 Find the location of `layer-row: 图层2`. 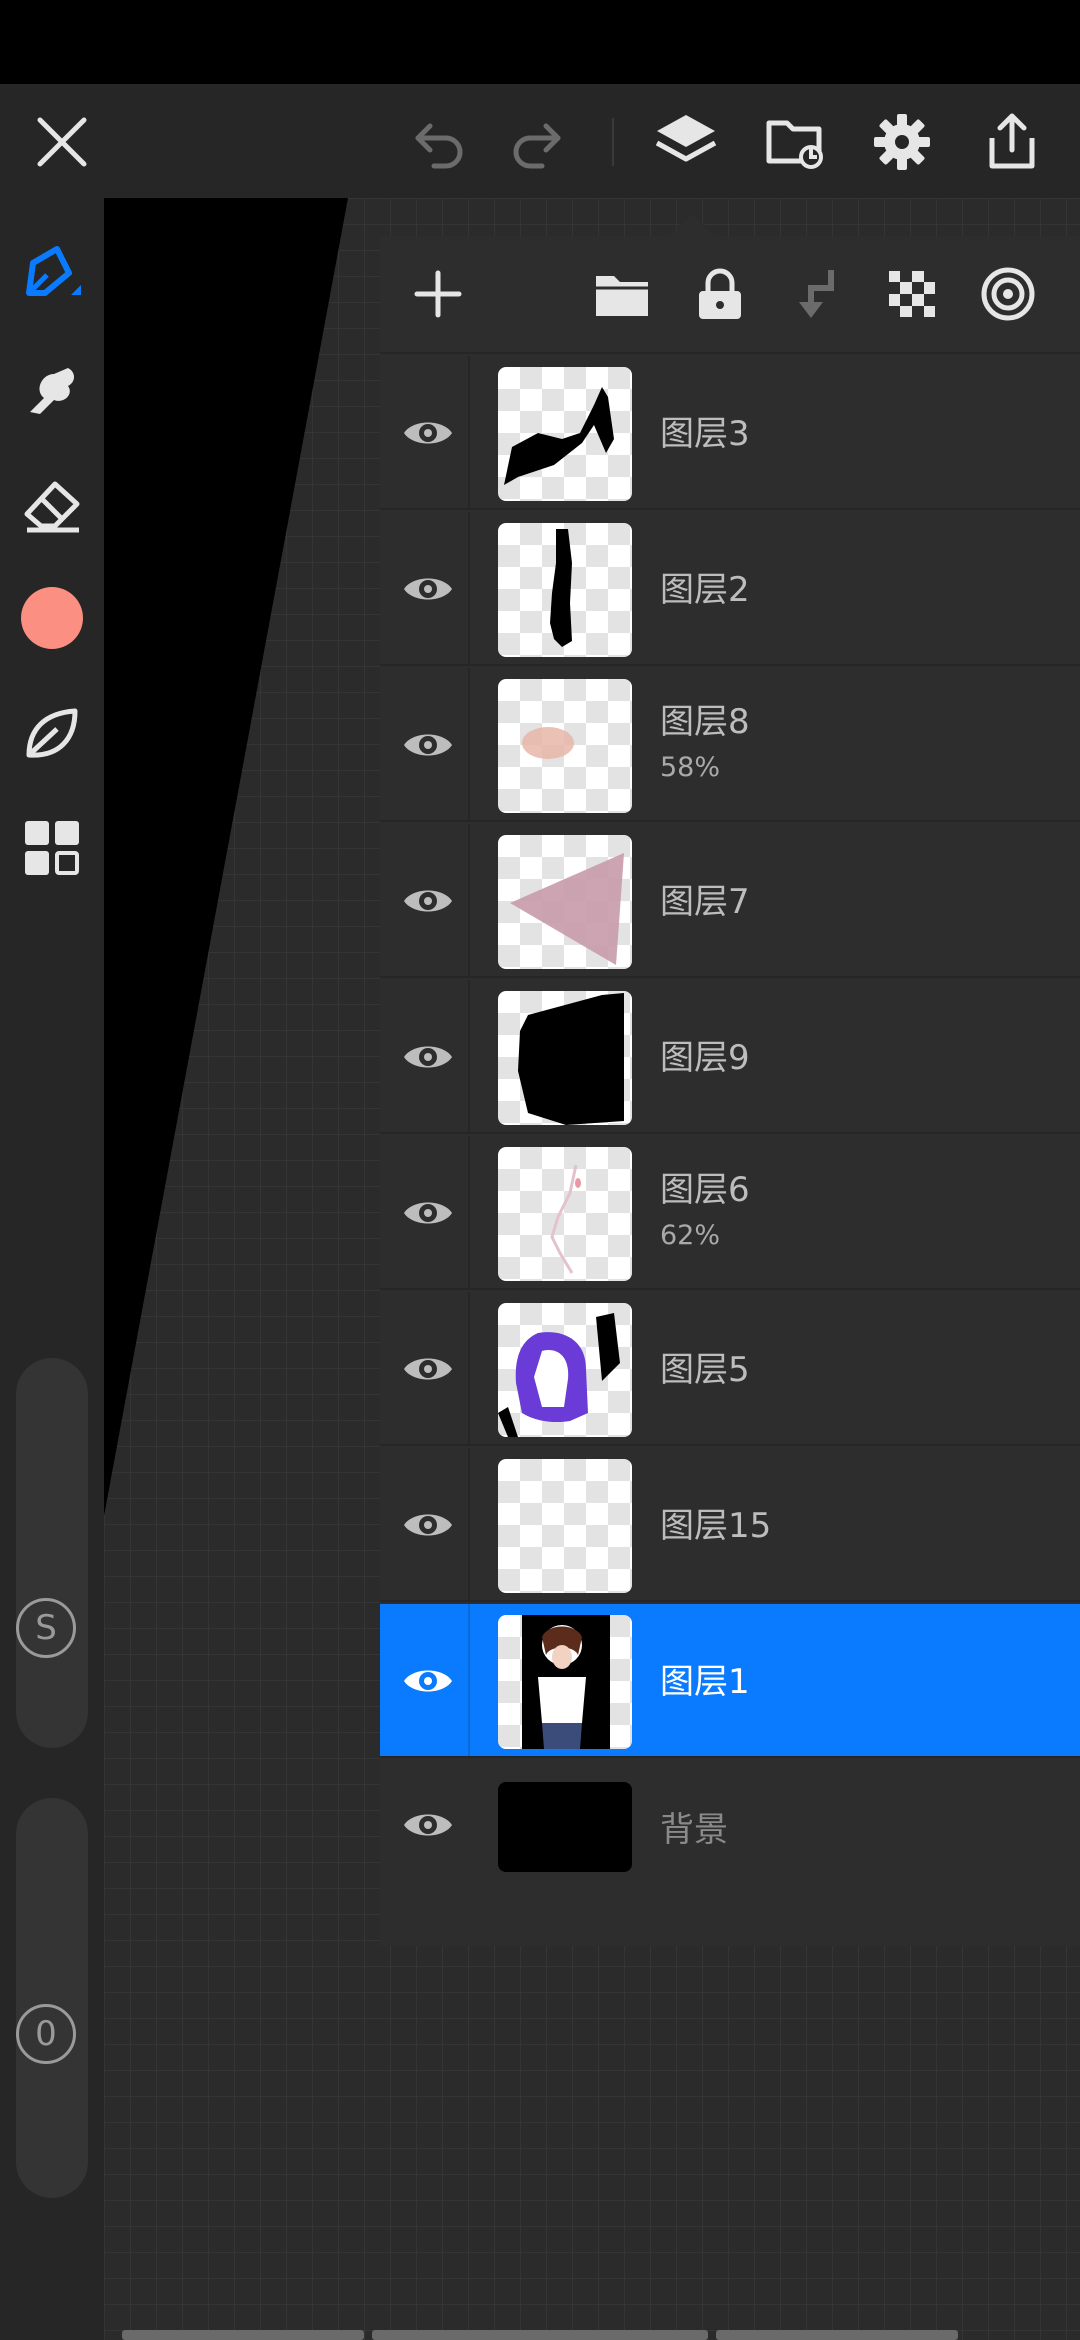

layer-row: 图层2 is located at coordinates (730, 589).